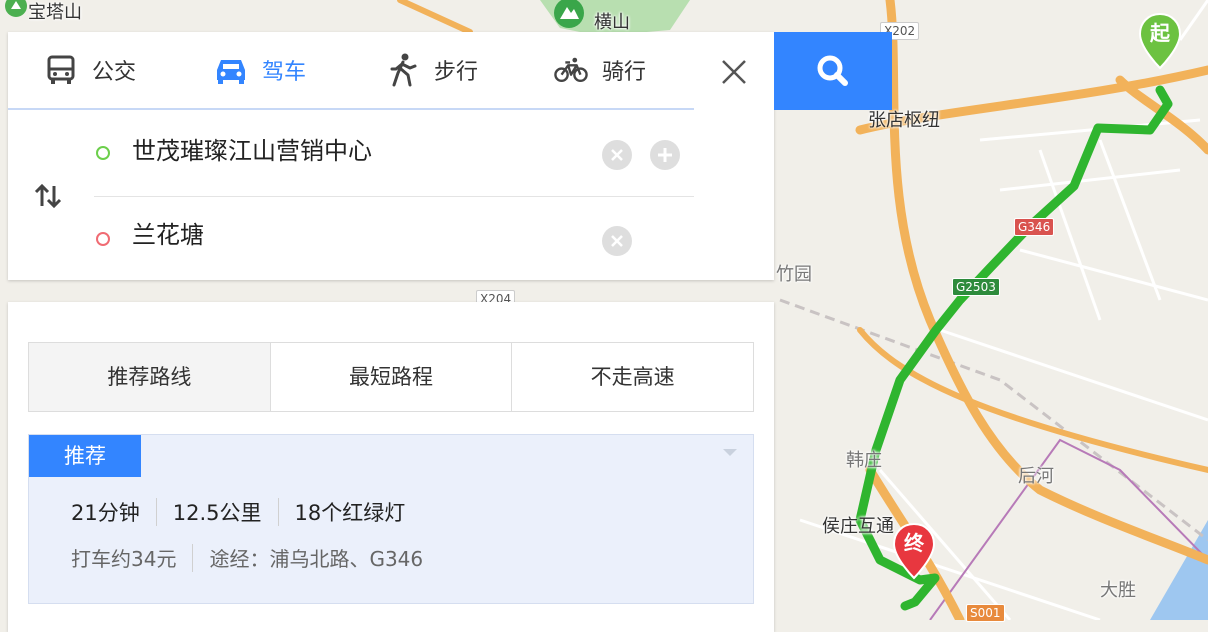 The image size is (1208, 632). I want to click on tab-walk: 步行, so click(432, 70).